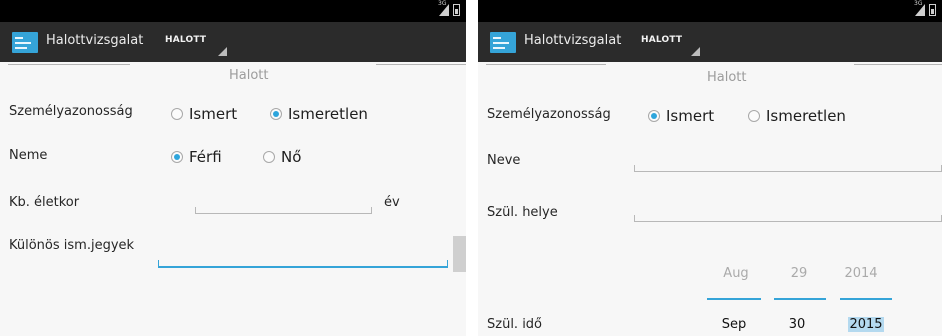 The height and width of the screenshot is (336, 942). I want to click on date-picker-month-divider, so click(734, 299).